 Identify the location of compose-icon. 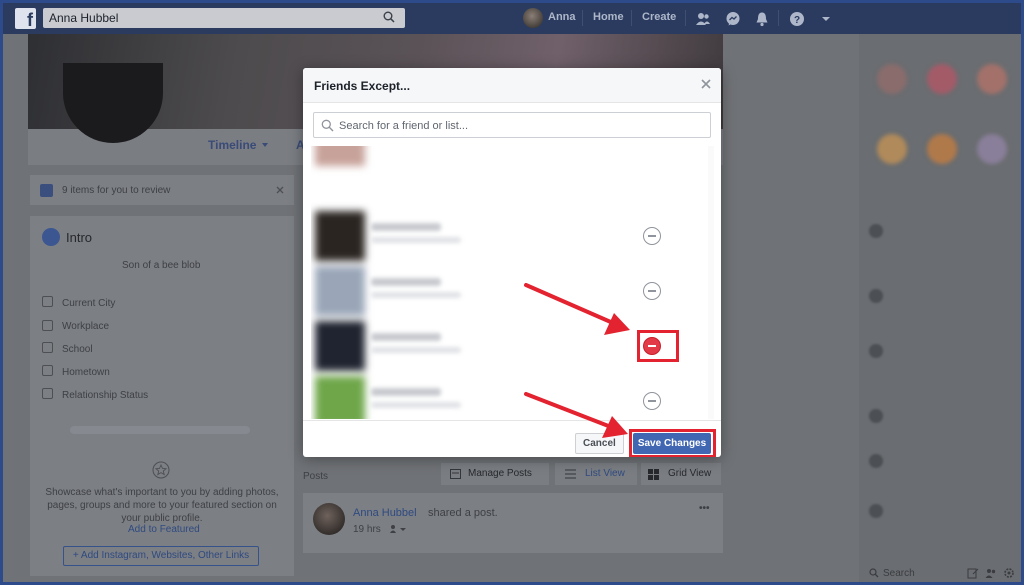
(973, 573).